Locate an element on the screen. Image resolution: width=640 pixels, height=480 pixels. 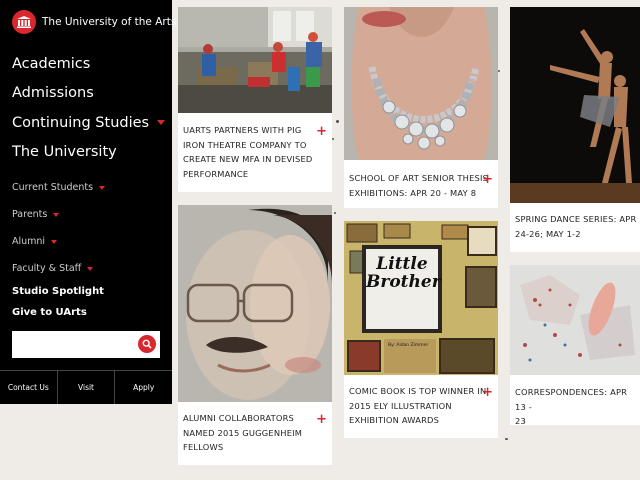
utility-links: Contact Us Visit Apply is located at coordinates (86, 387).